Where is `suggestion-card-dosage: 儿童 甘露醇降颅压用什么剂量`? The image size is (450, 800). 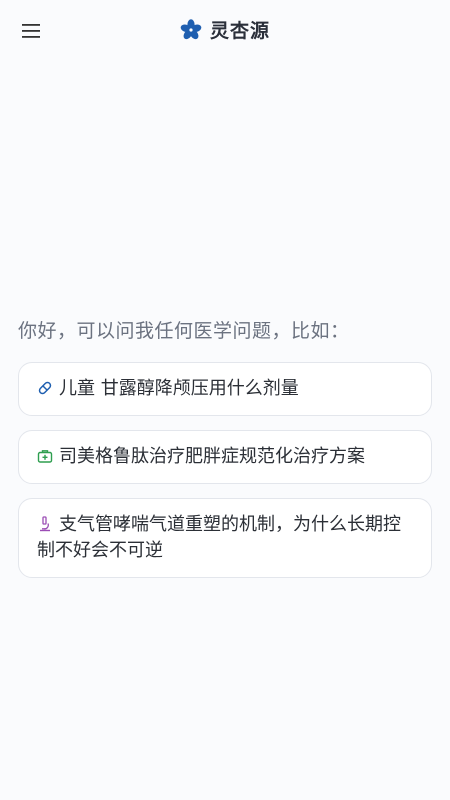
suggestion-card-dosage: 儿童 甘露醇降颅压用什么剂量 is located at coordinates (225, 389).